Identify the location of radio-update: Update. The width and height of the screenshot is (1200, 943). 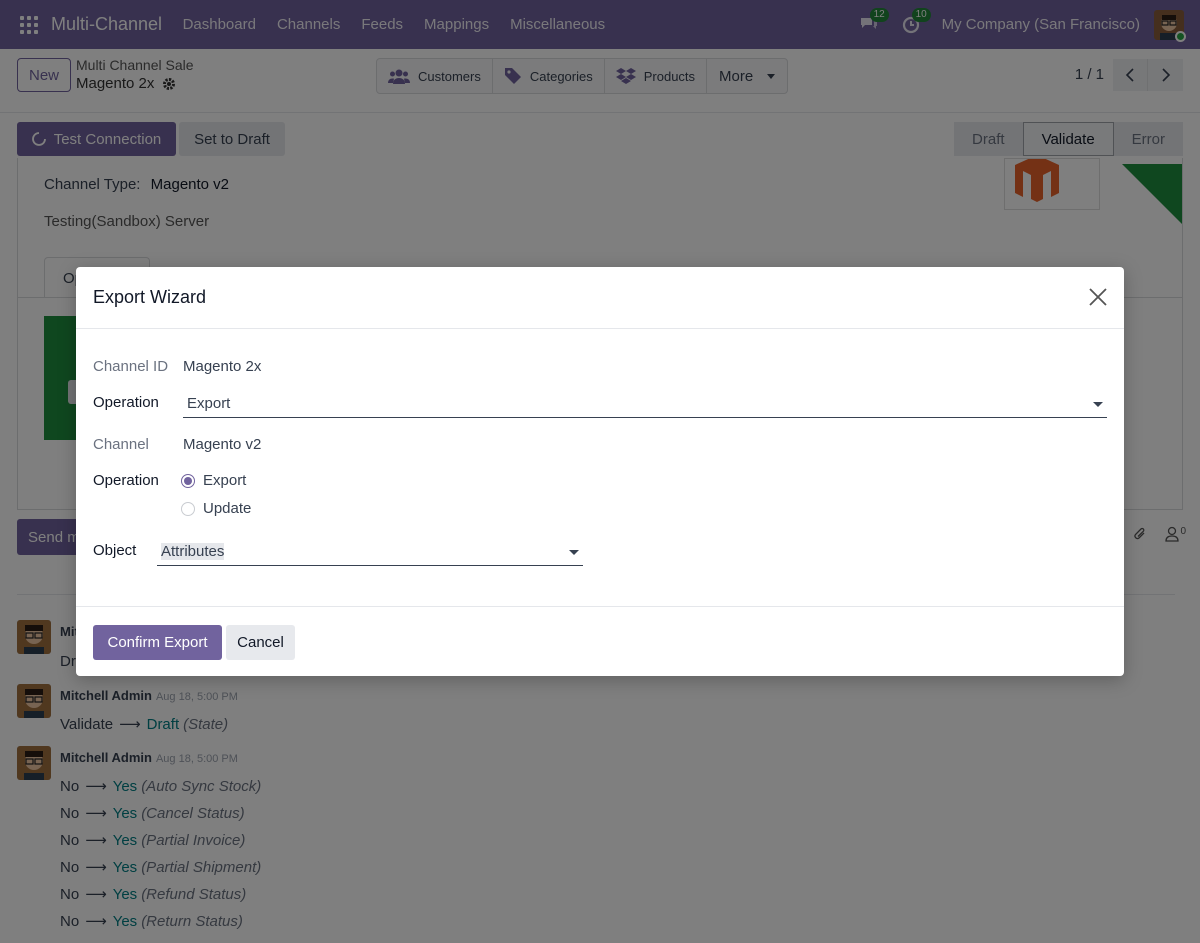
(216, 508).